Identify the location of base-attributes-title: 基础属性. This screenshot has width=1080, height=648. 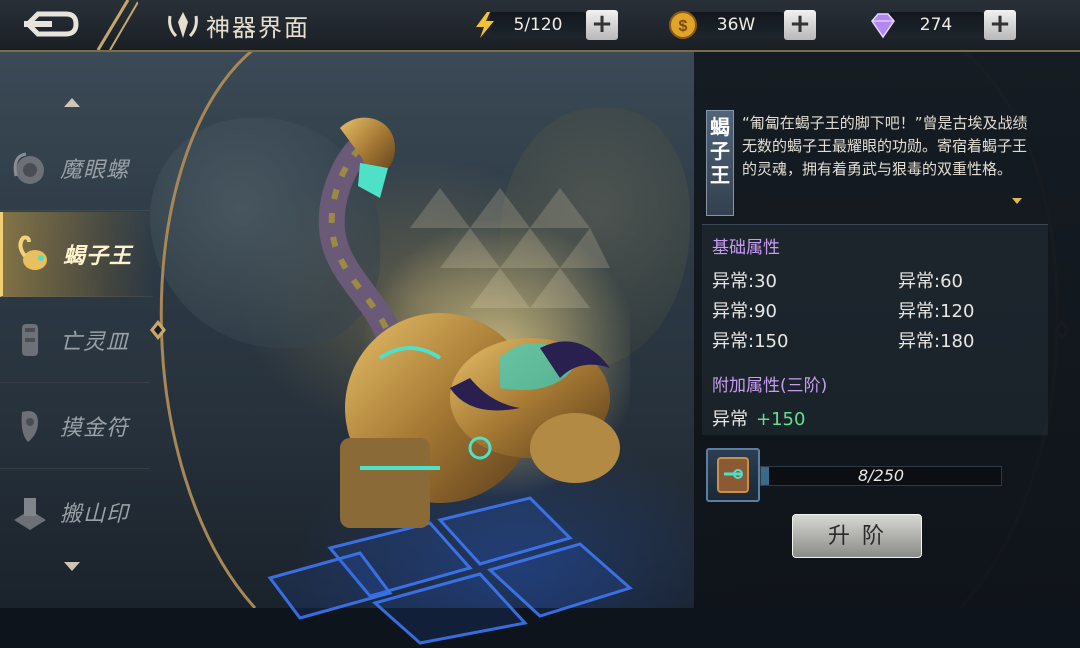
(746, 248).